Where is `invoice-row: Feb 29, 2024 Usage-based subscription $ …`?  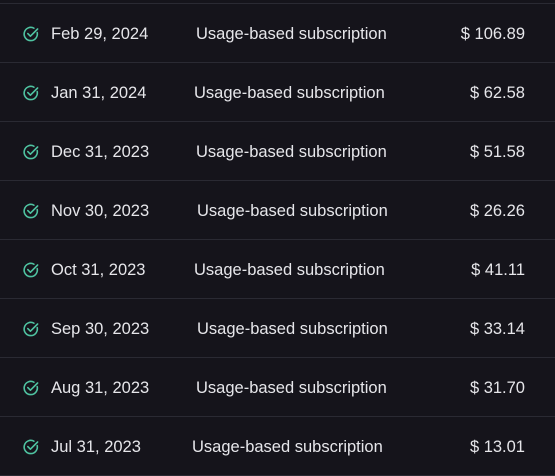
invoice-row: Feb 29, 2024 Usage-based subscription $ … is located at coordinates (277, 33).